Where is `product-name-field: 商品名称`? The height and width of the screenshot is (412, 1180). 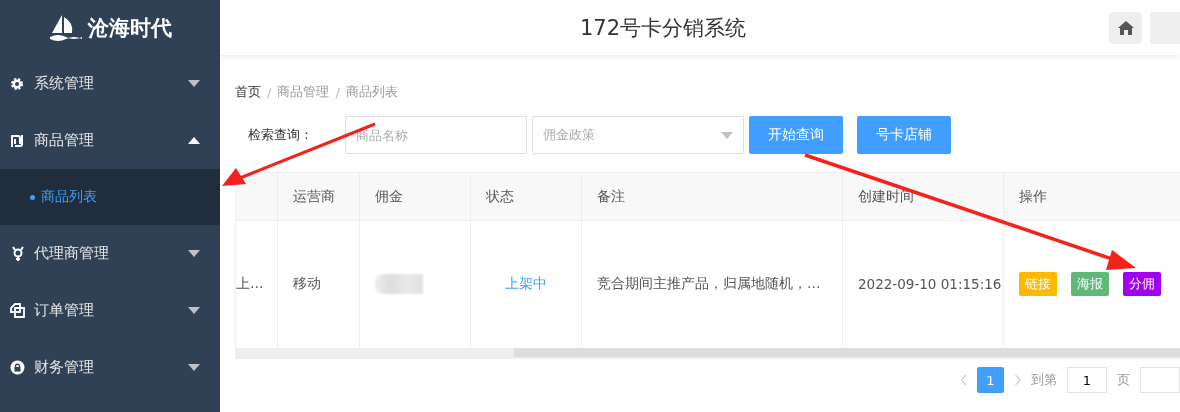
product-name-field: 商品名称 is located at coordinates (436, 135).